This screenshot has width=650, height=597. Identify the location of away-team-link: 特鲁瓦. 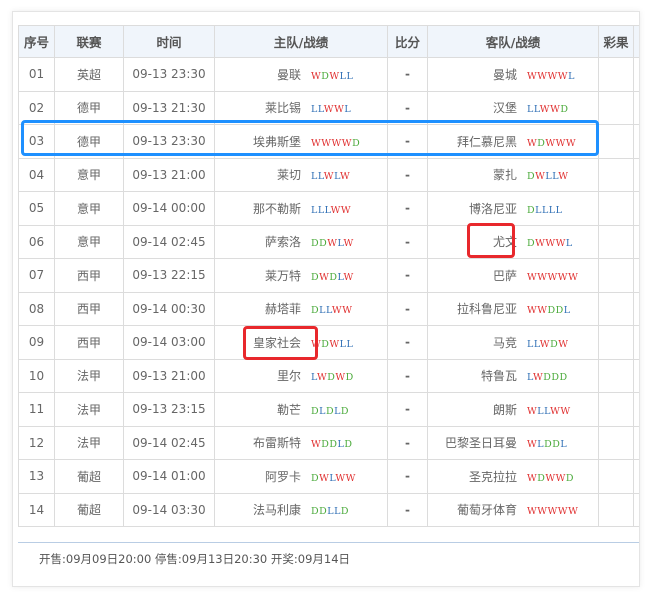
(478, 375).